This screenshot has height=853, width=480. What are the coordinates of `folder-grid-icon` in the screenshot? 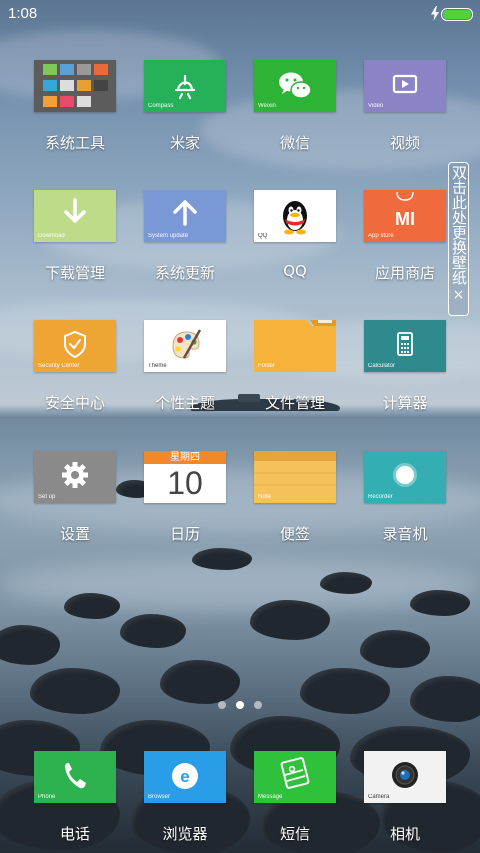 It's located at (75, 85).